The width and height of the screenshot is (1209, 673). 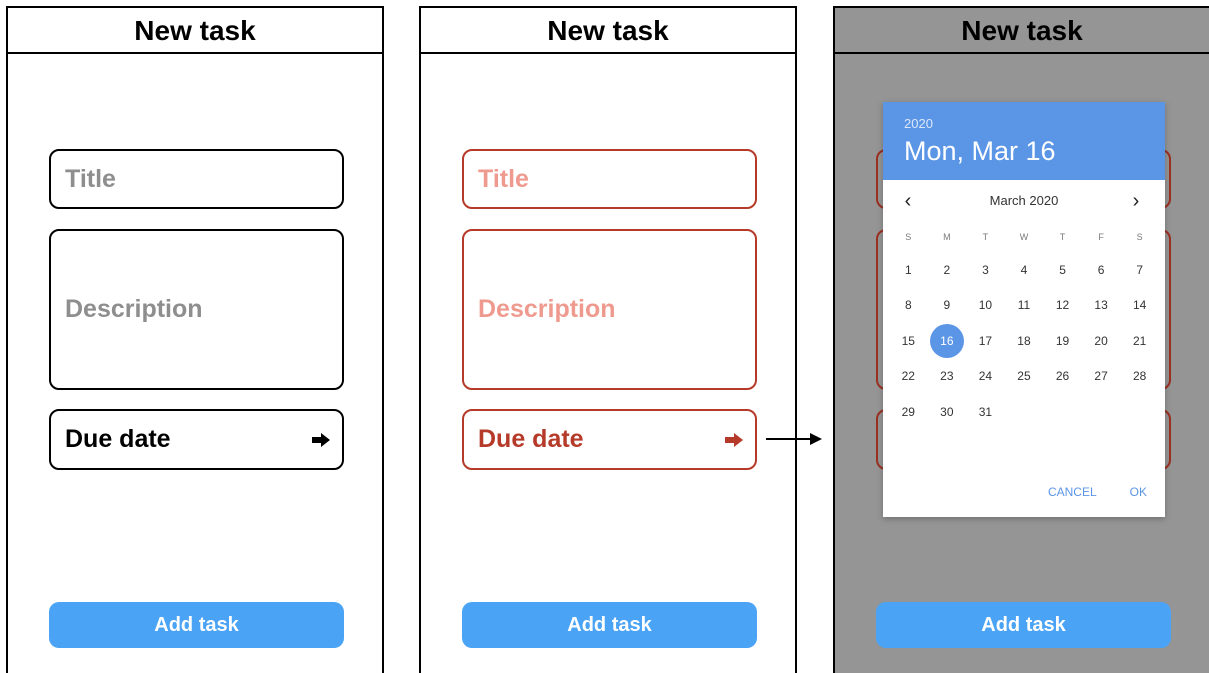 What do you see at coordinates (947, 237) in the screenshot?
I see `weekday-label: M` at bounding box center [947, 237].